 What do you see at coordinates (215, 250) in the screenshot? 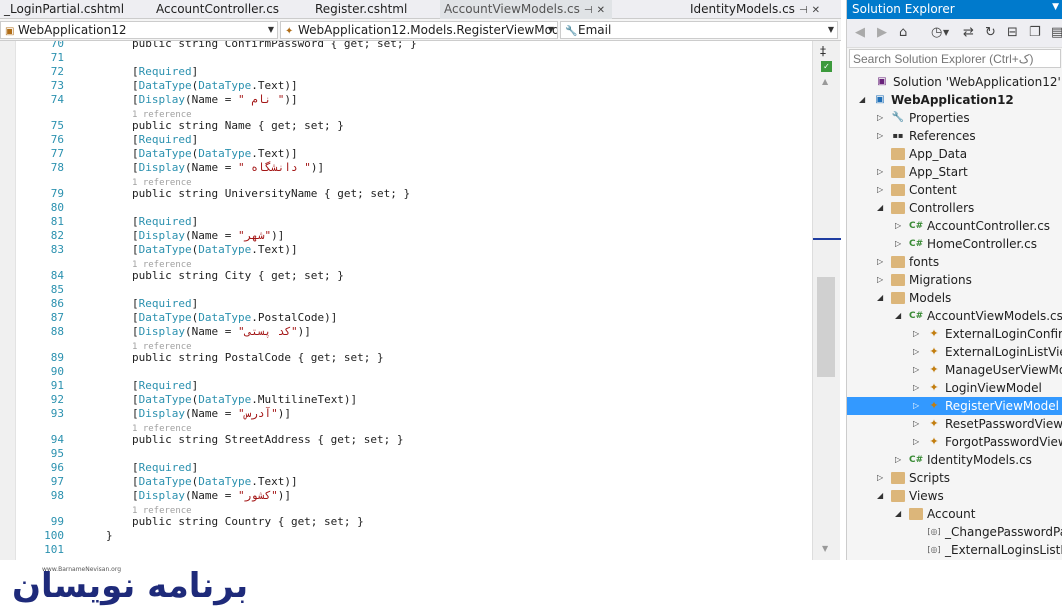
I see `code-text: [DataType(DataType.Text)]` at bounding box center [215, 250].